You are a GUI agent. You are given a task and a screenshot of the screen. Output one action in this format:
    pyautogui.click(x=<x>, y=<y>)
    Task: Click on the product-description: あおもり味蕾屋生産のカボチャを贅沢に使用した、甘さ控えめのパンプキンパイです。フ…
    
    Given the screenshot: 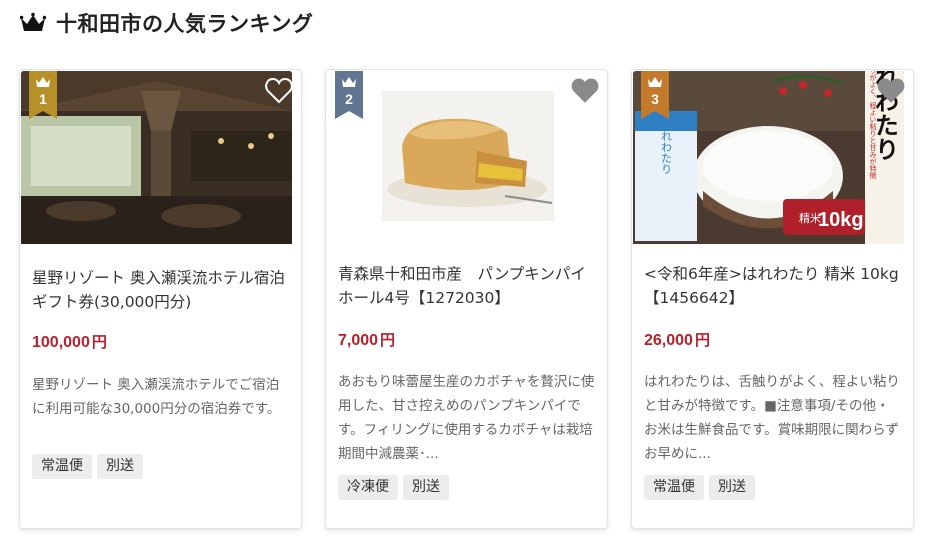 What is the action you would take?
    pyautogui.click(x=466, y=418)
    